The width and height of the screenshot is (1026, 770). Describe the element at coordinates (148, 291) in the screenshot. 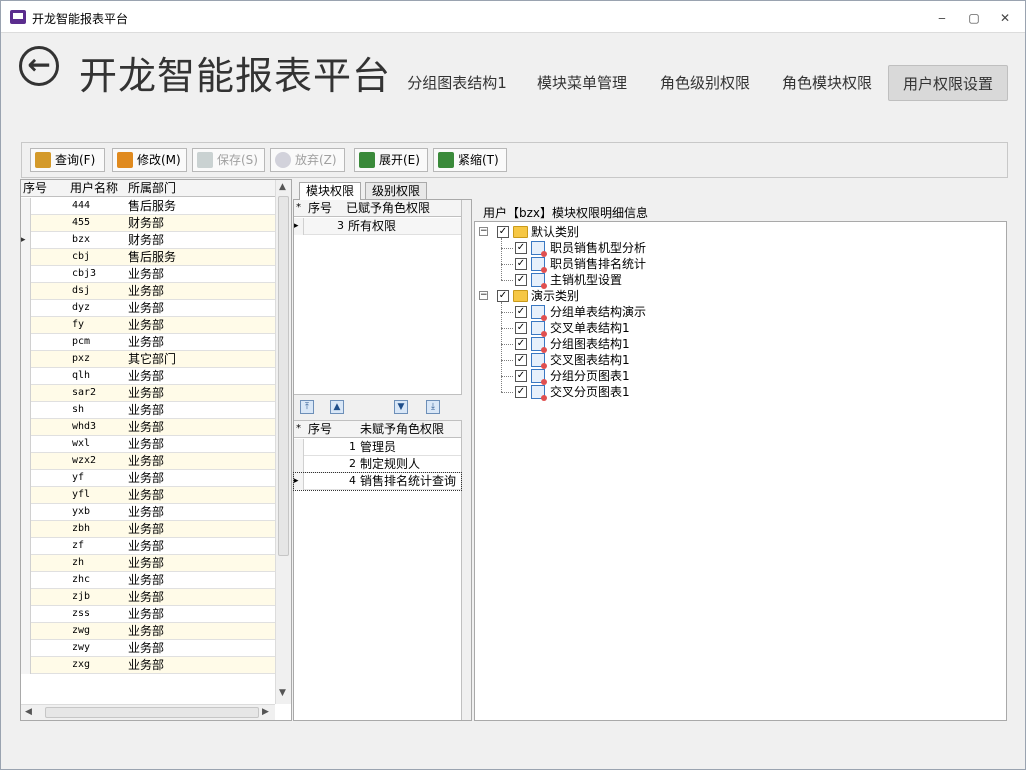

I see `table-row: dsj 业务部` at that location.